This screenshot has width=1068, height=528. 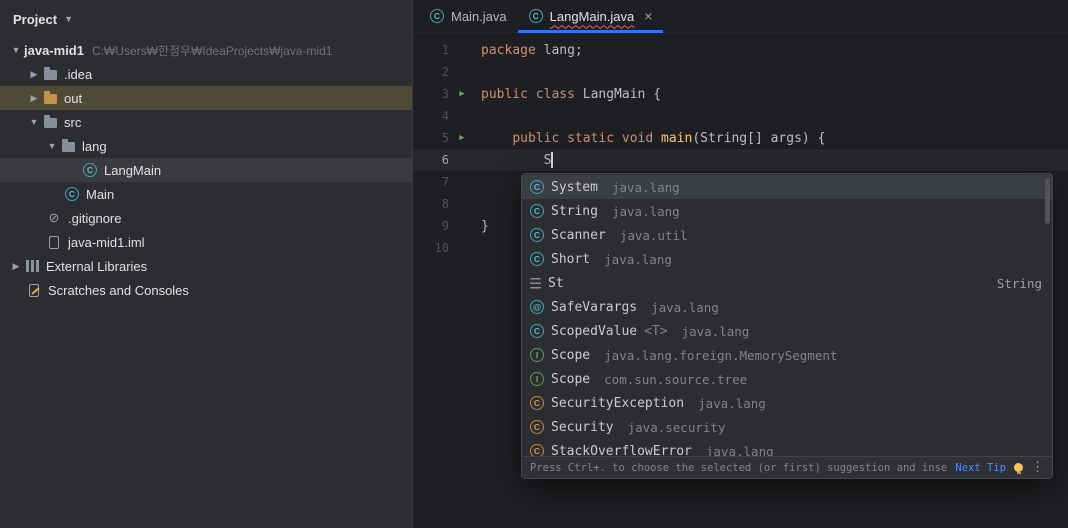 What do you see at coordinates (517, 160) in the screenshot?
I see `code-text: S` at bounding box center [517, 160].